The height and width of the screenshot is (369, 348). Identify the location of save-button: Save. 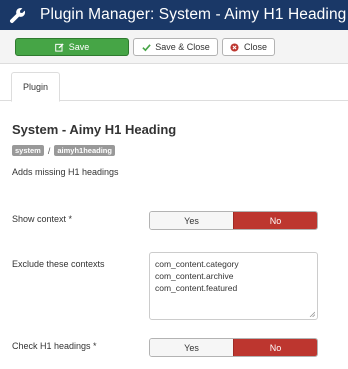
(72, 47).